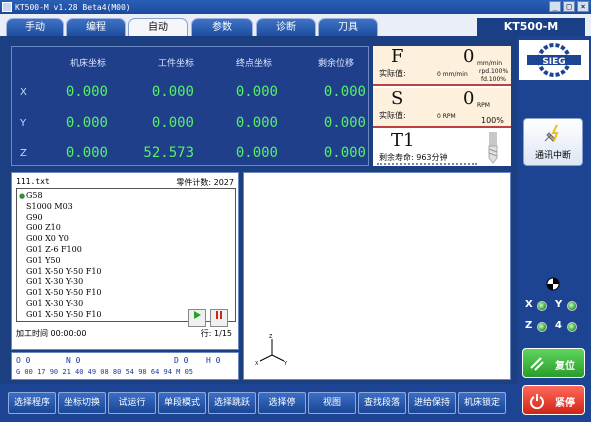  I want to click on machining-time: 加工时间 00:00:00, so click(51, 333).